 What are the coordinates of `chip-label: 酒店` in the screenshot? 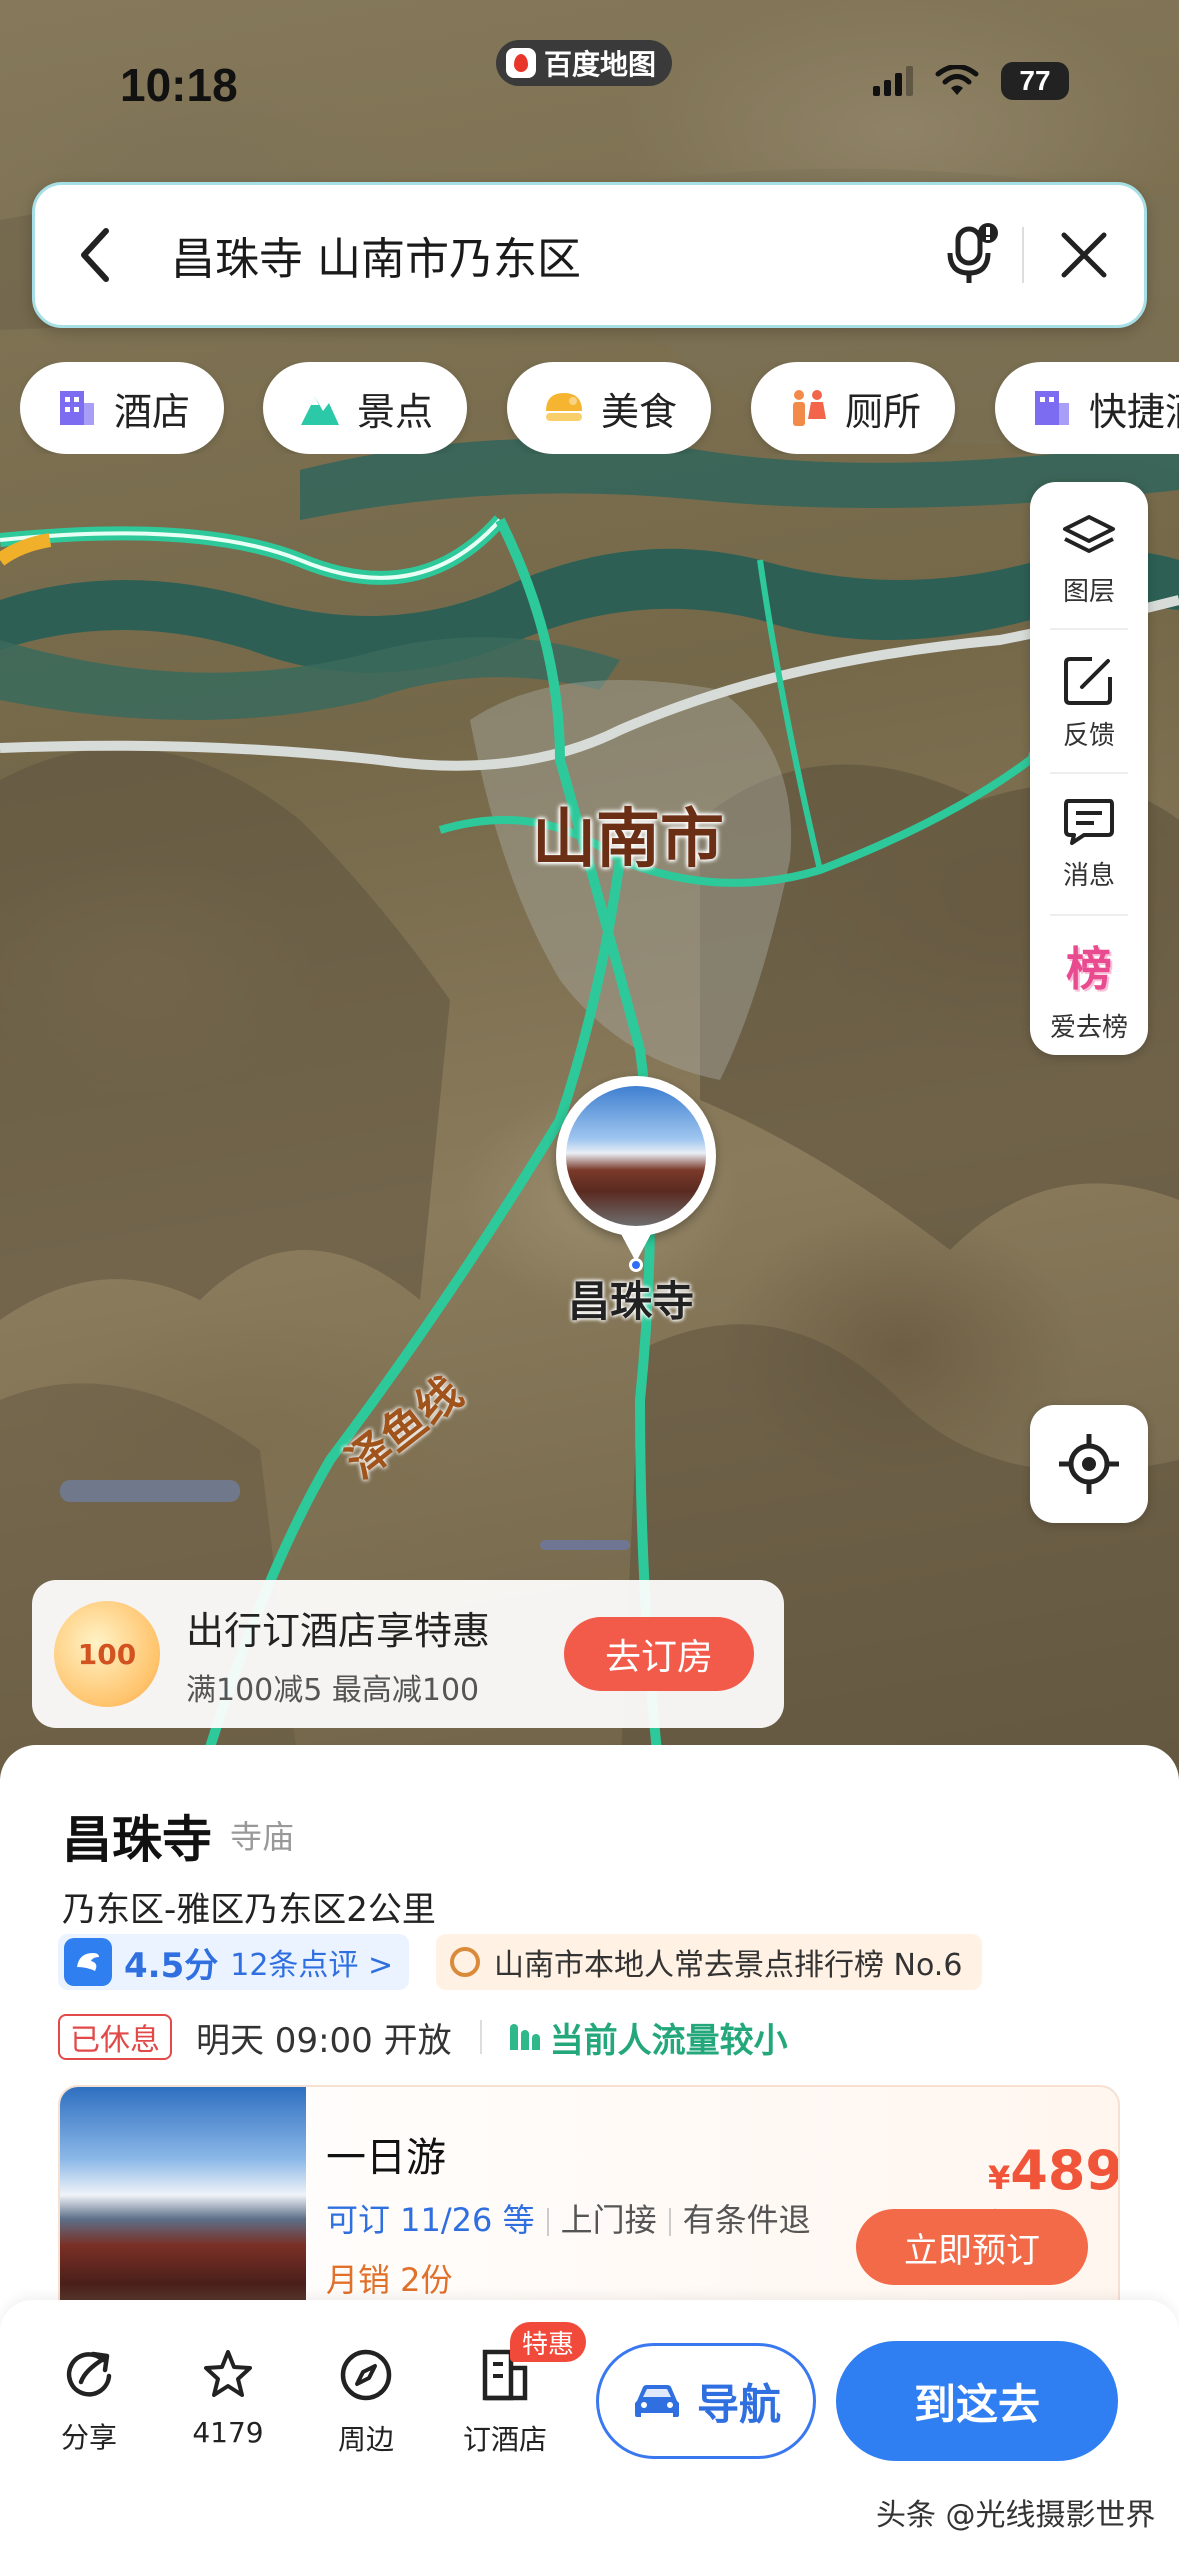 It's located at (152, 411).